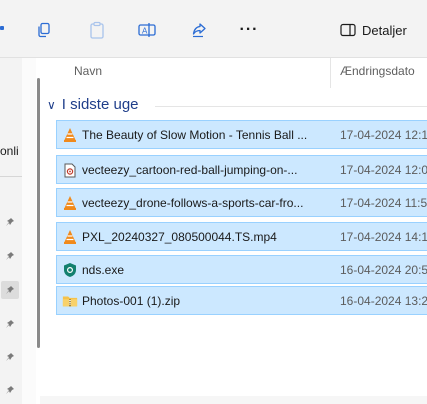 Image resolution: width=427 pixels, height=404 pixels. I want to click on column-divider, so click(330, 73).